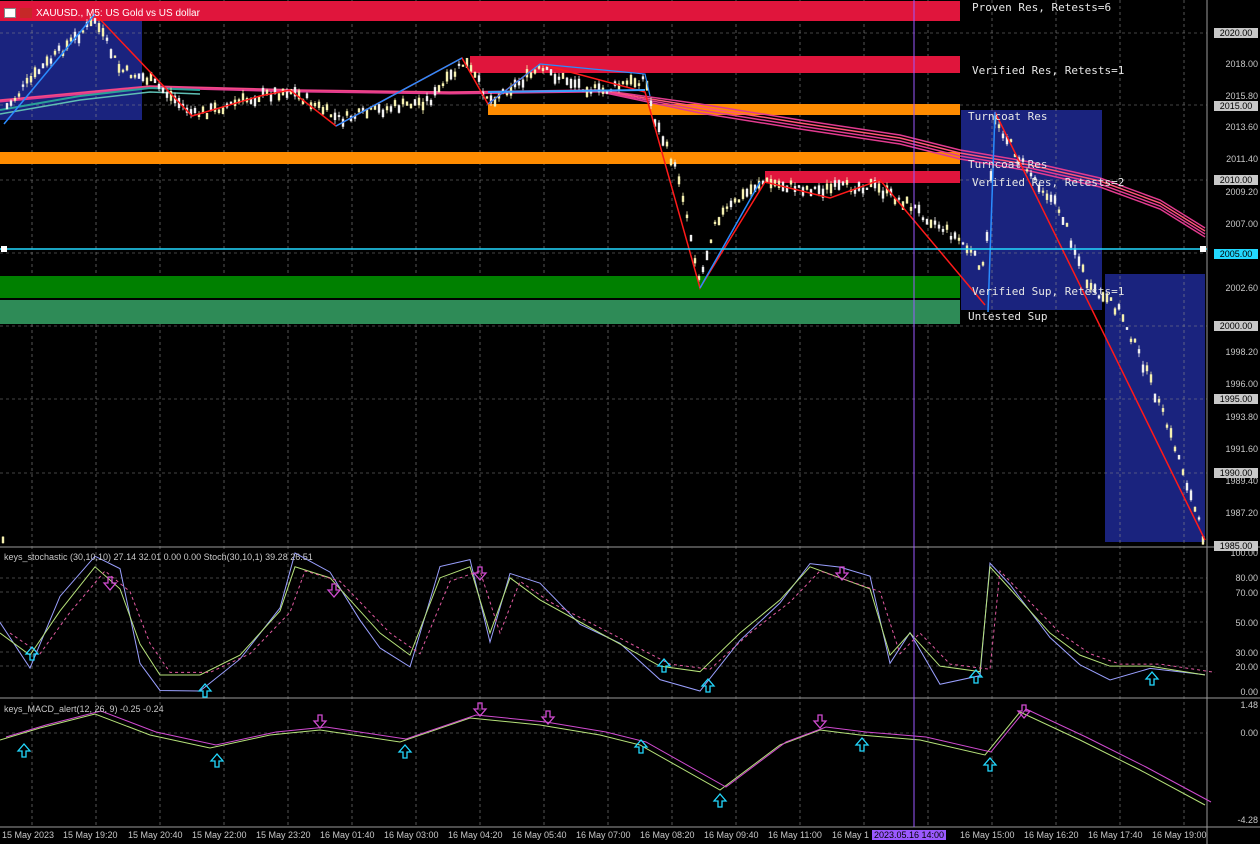  What do you see at coordinates (155, 835) in the screenshot?
I see `time-label: 15 May 20:40` at bounding box center [155, 835].